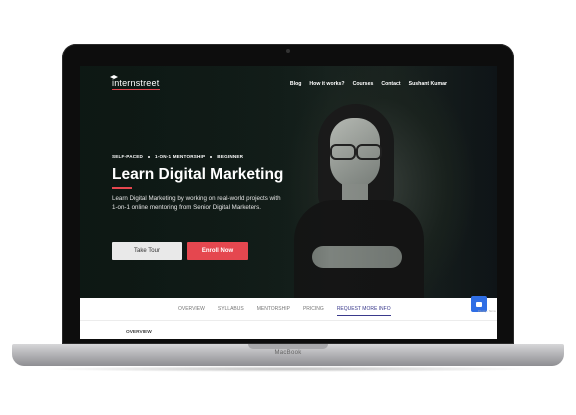 The height and width of the screenshot is (415, 576). What do you see at coordinates (296, 84) in the screenshot?
I see `nav-link-blog: Blog` at bounding box center [296, 84].